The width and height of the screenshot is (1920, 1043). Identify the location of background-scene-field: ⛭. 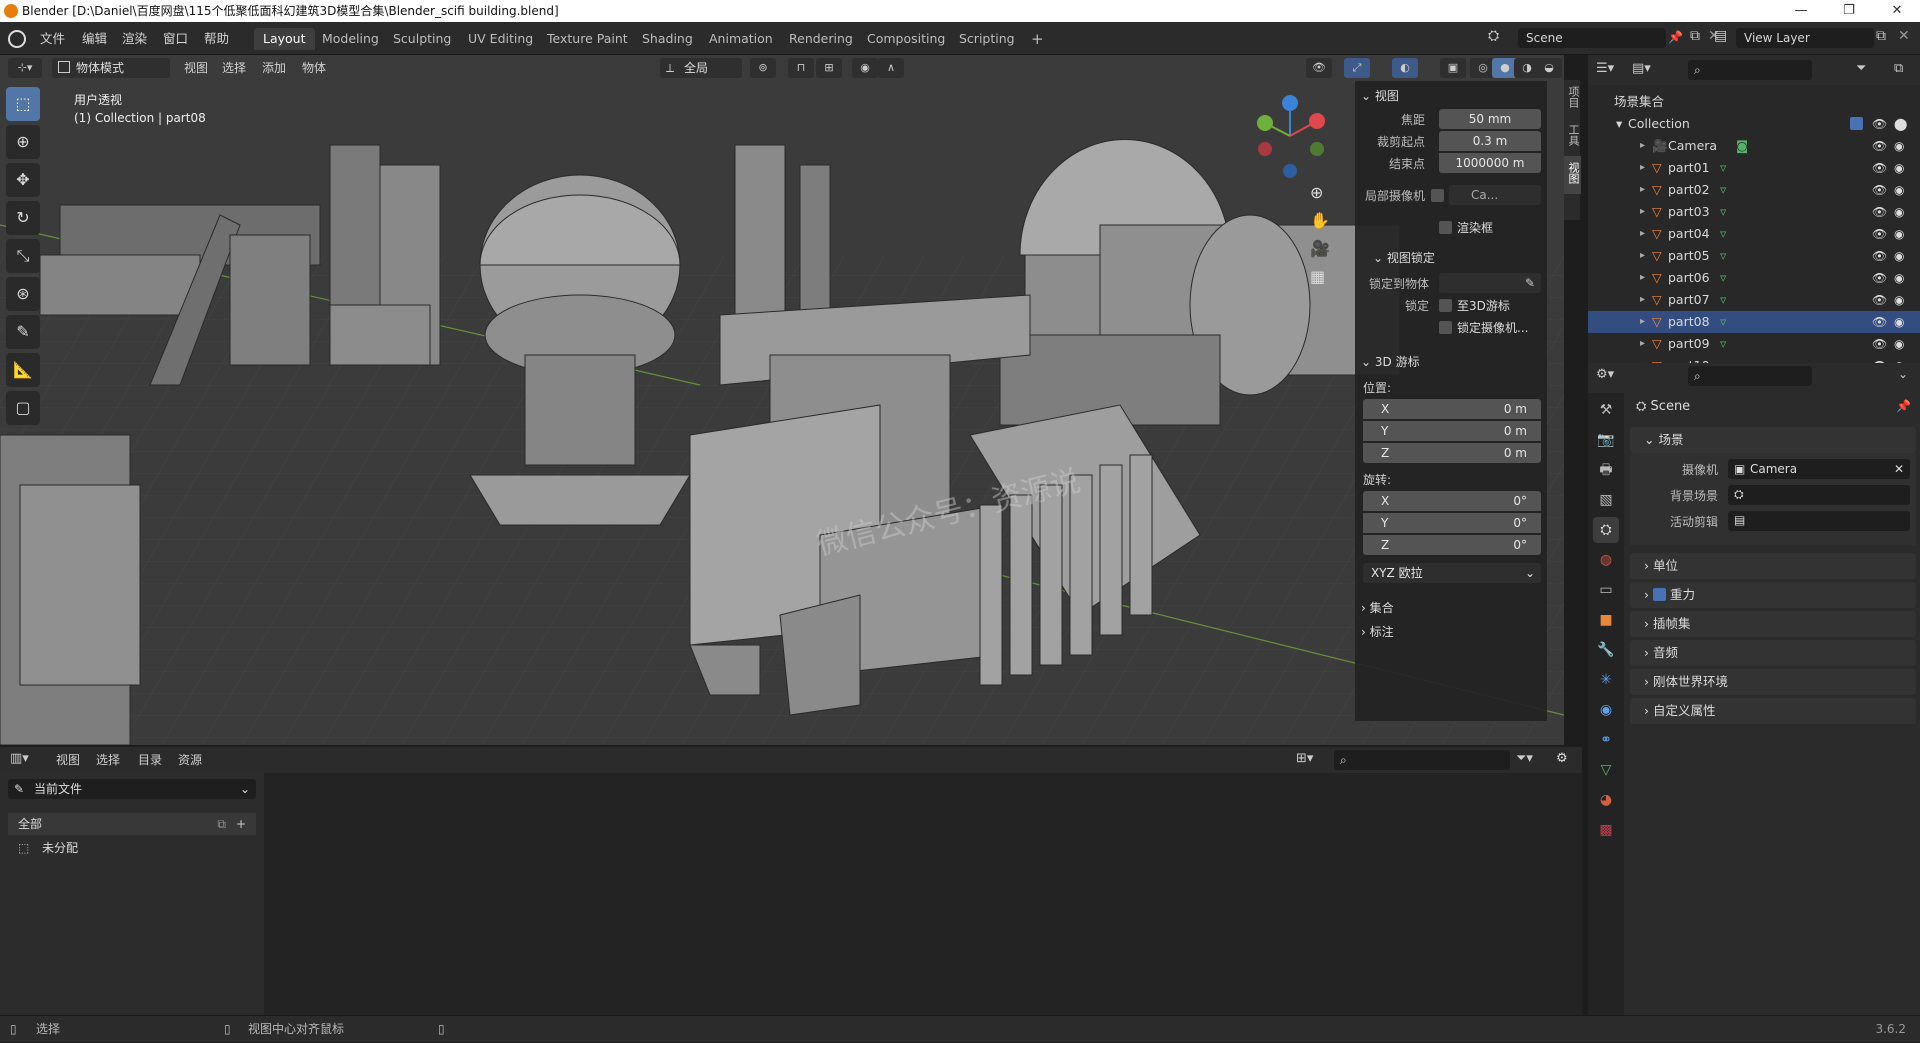
(1819, 495).